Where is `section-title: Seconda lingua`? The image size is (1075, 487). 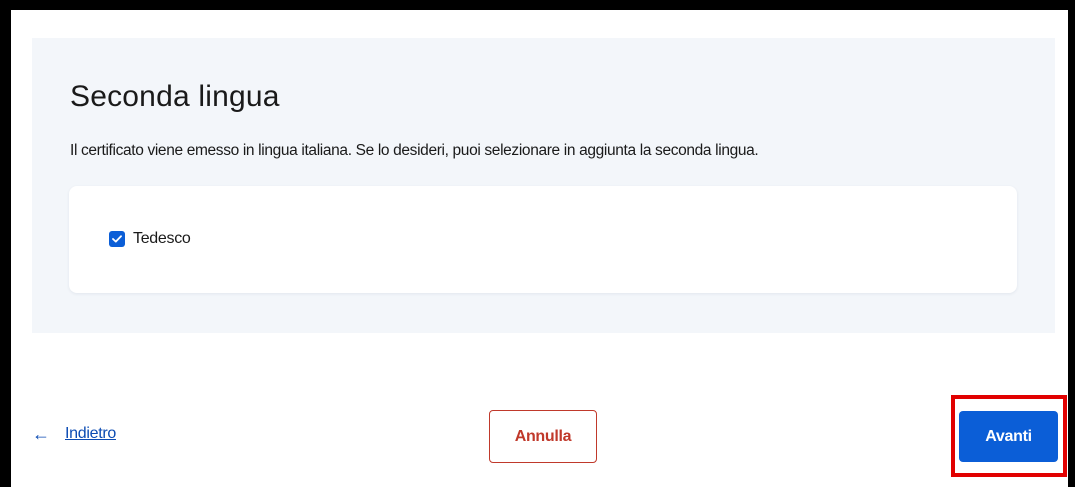 section-title: Seconda lingua is located at coordinates (175, 96).